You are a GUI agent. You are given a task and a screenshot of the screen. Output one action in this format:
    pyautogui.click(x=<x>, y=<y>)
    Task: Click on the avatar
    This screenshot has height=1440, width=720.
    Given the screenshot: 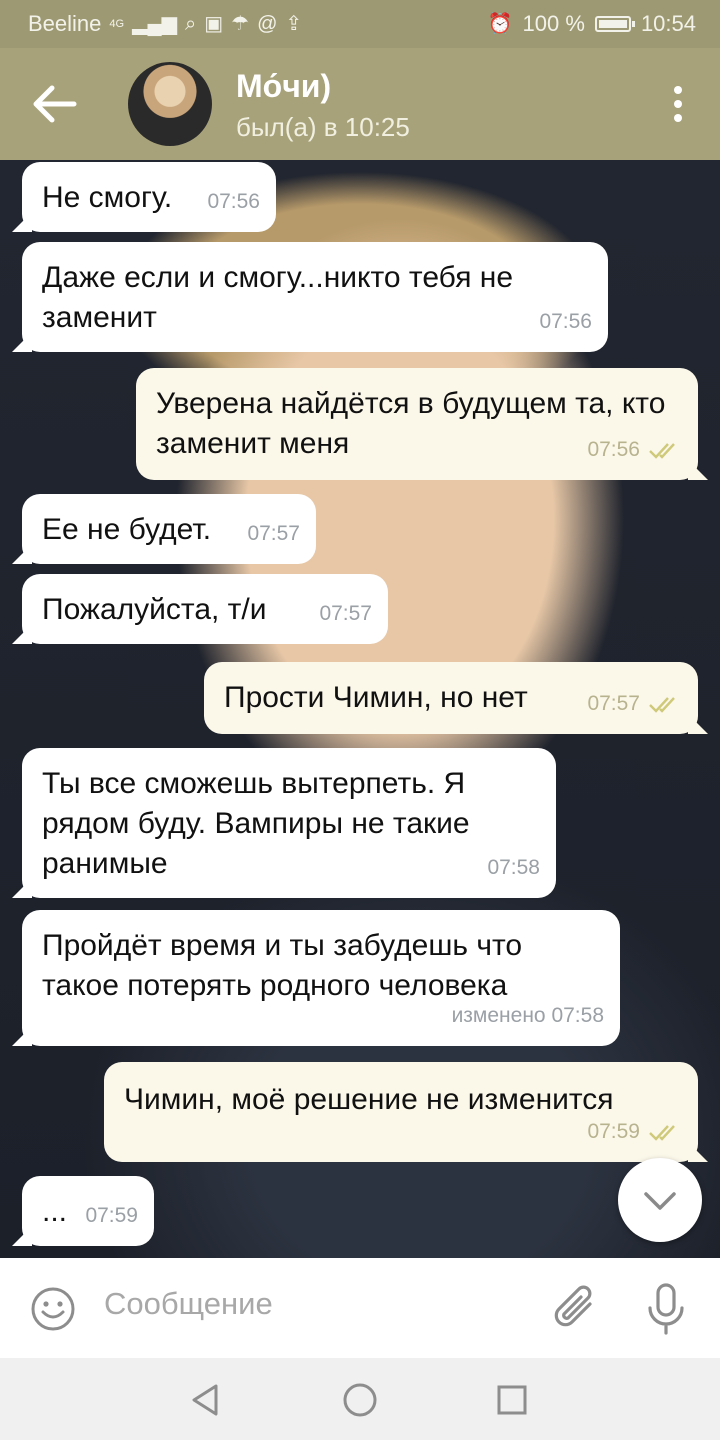 What is the action you would take?
    pyautogui.click(x=170, y=104)
    